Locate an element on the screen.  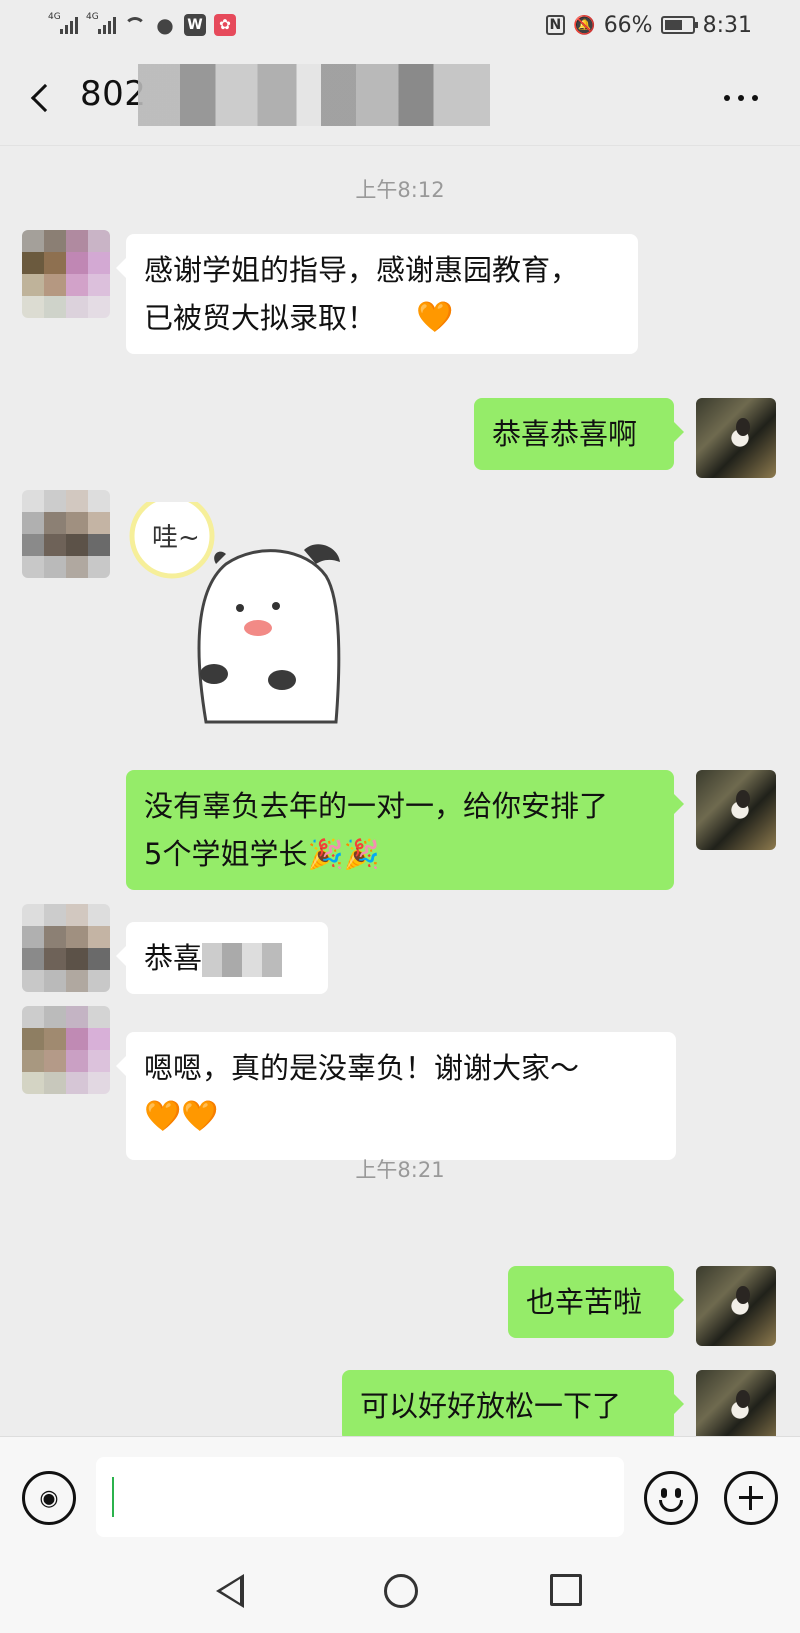
chevron-left-icon is located at coordinates (43, 98).